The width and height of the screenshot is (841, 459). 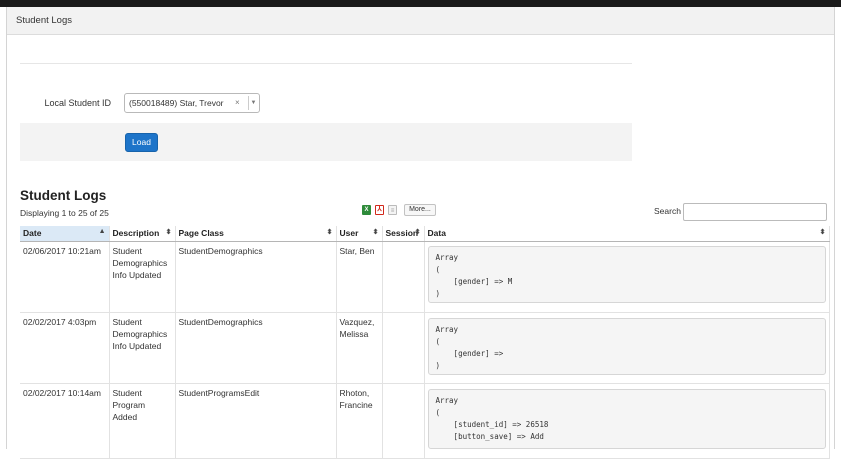 I want to click on student-select-value: (550018489) Star, Trevor, so click(x=176, y=103).